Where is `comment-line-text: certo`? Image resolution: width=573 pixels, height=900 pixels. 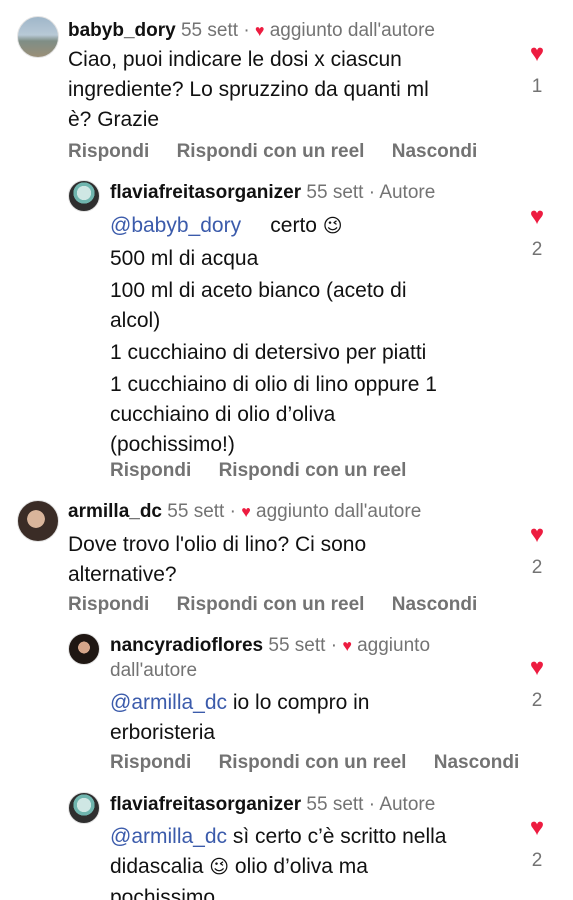
comment-line-text: certo is located at coordinates (293, 225).